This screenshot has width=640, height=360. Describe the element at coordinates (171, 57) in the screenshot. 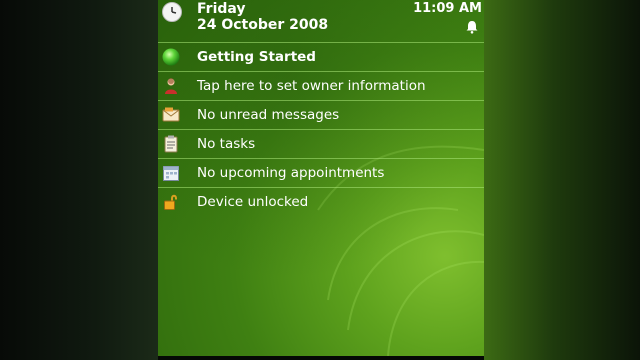

I see `green-orb-icon` at that location.